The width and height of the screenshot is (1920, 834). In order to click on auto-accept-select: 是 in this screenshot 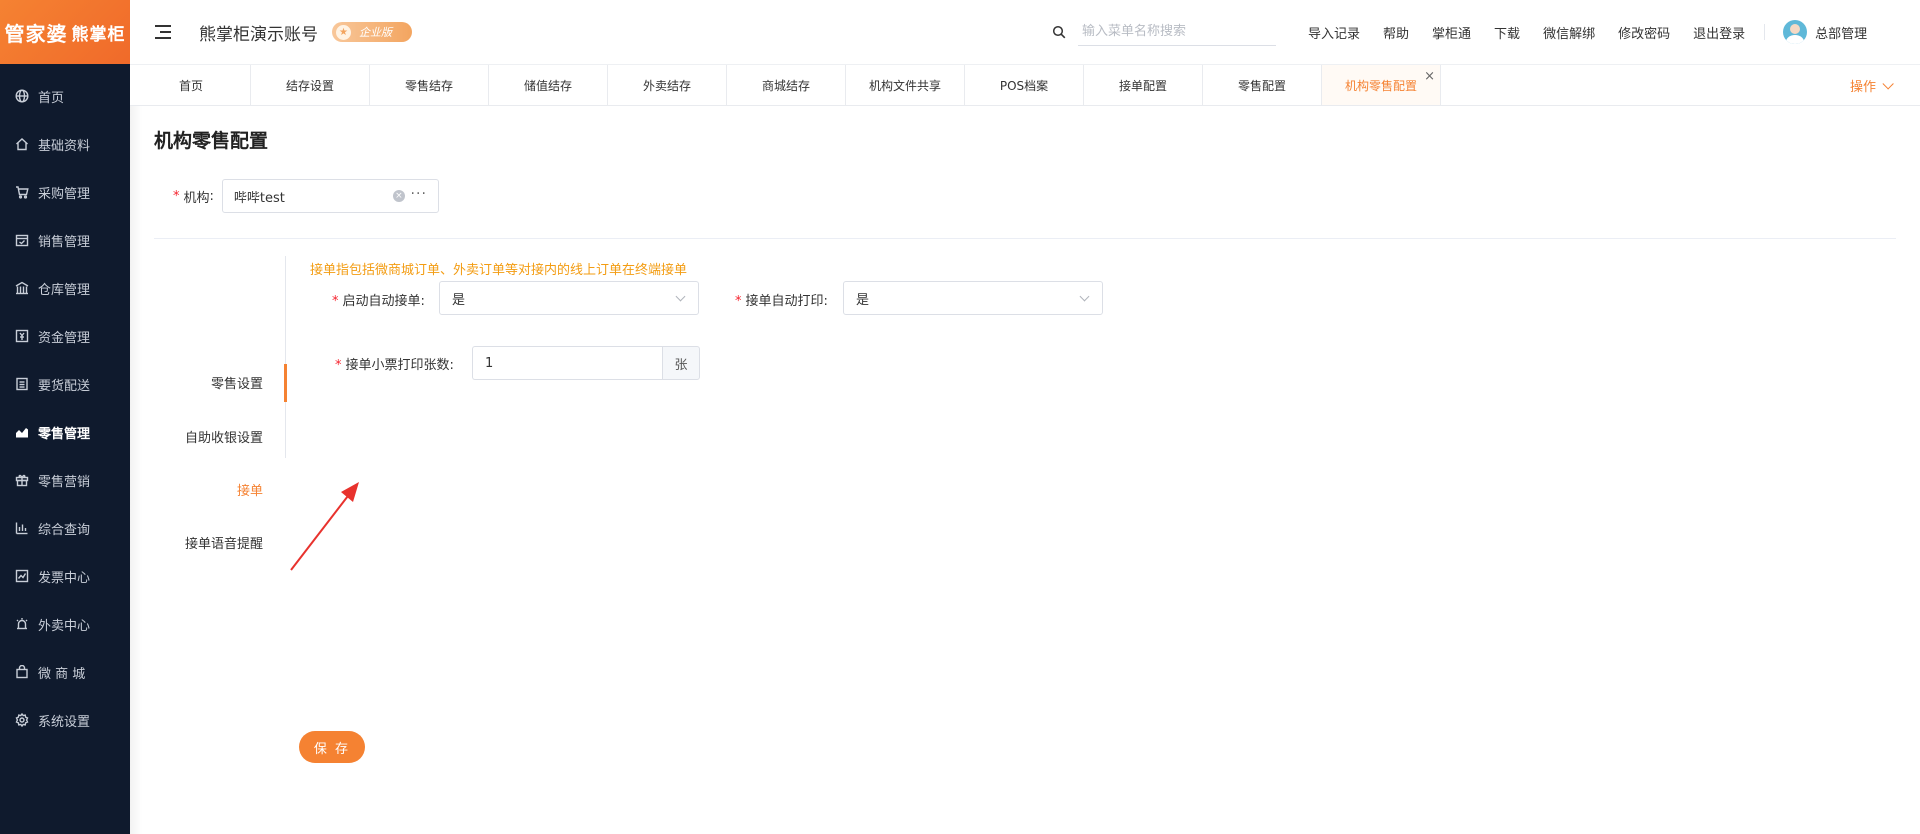, I will do `click(569, 298)`.